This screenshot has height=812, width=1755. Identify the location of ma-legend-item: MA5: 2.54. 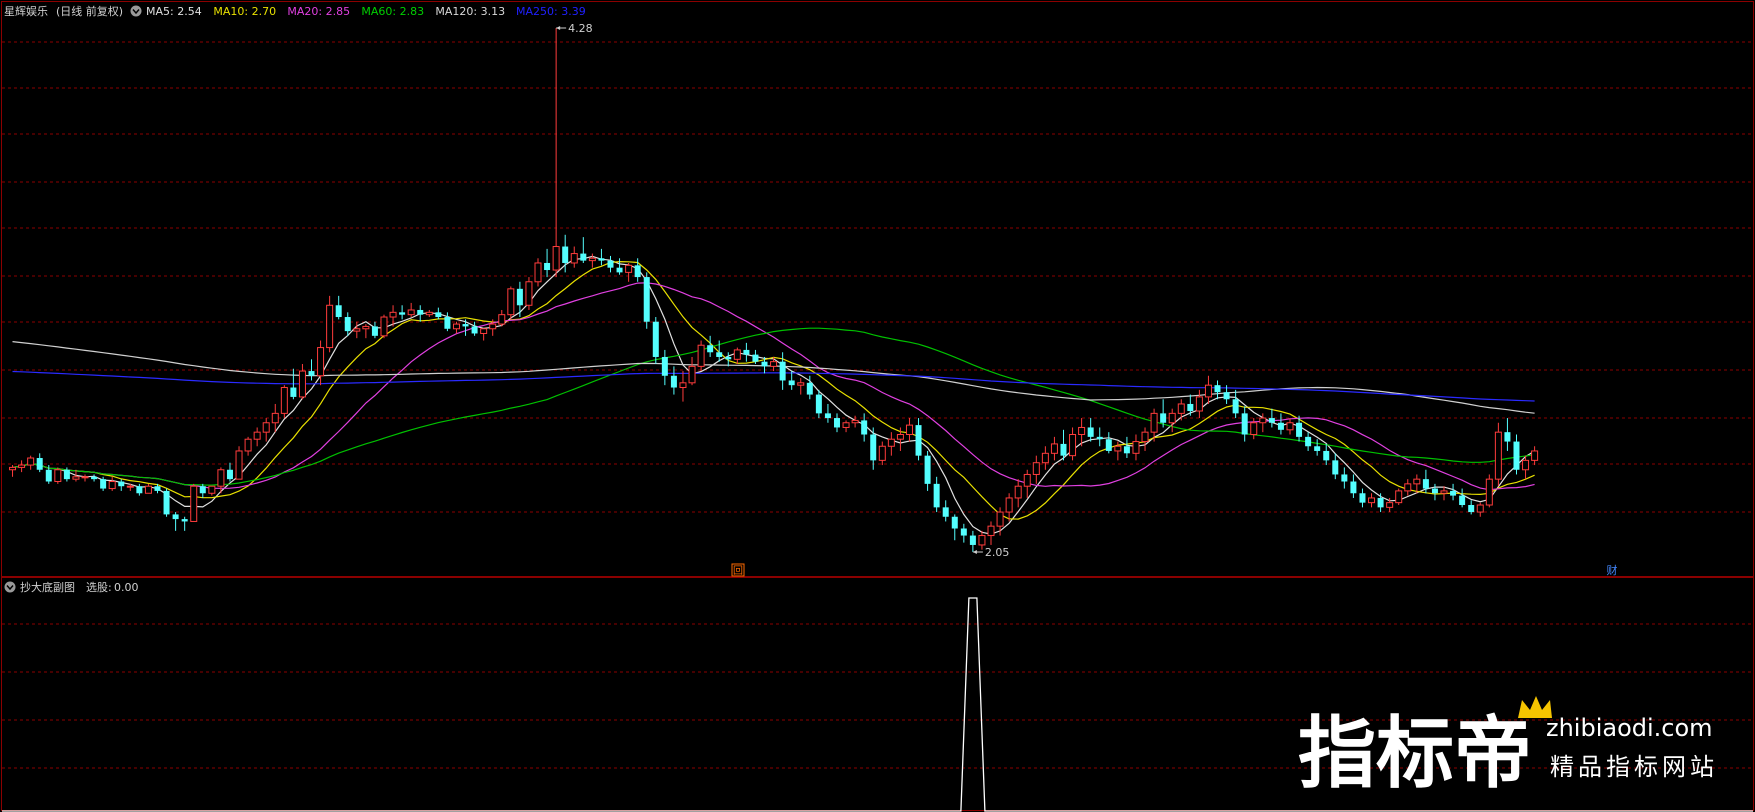
(174, 11).